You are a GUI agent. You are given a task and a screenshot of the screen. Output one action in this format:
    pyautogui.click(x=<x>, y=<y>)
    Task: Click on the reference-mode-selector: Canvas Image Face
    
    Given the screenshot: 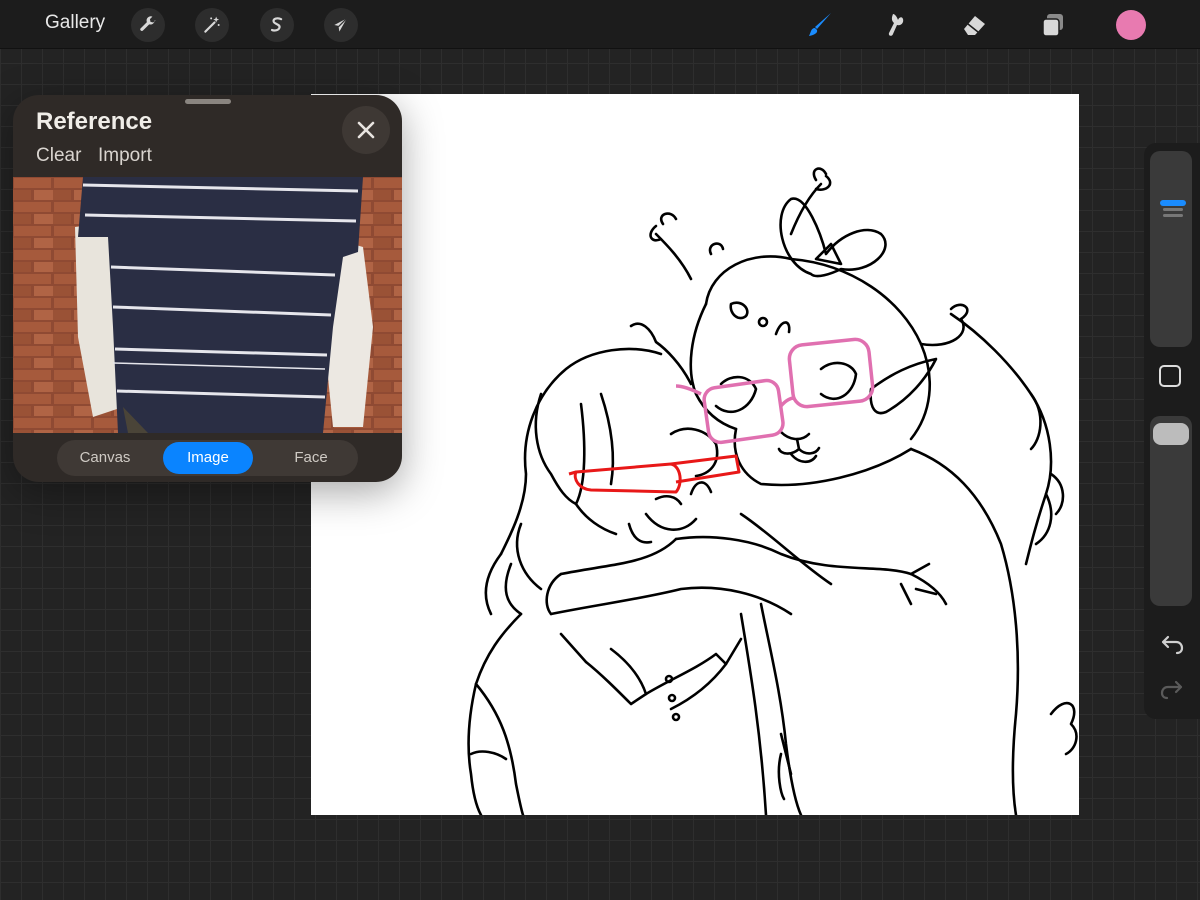 What is the action you would take?
    pyautogui.click(x=207, y=458)
    